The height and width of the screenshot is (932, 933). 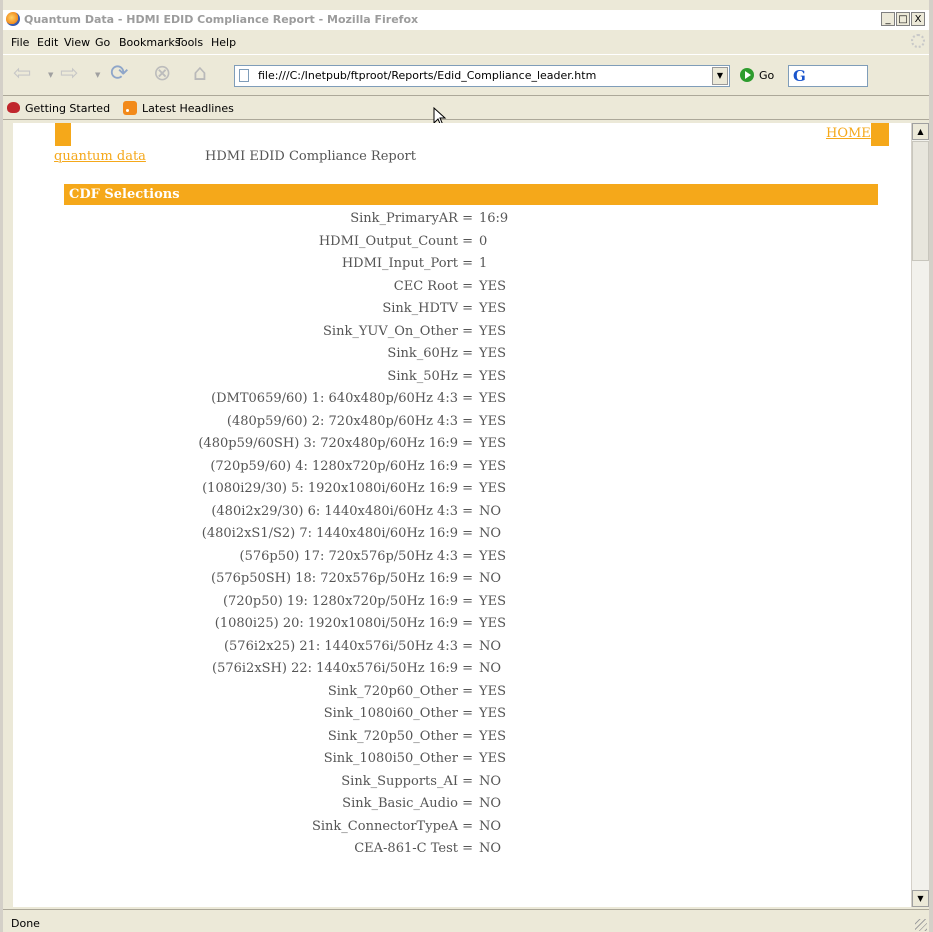 I want to click on vertical-scrollbar: ▲ ▼, so click(x=920, y=515).